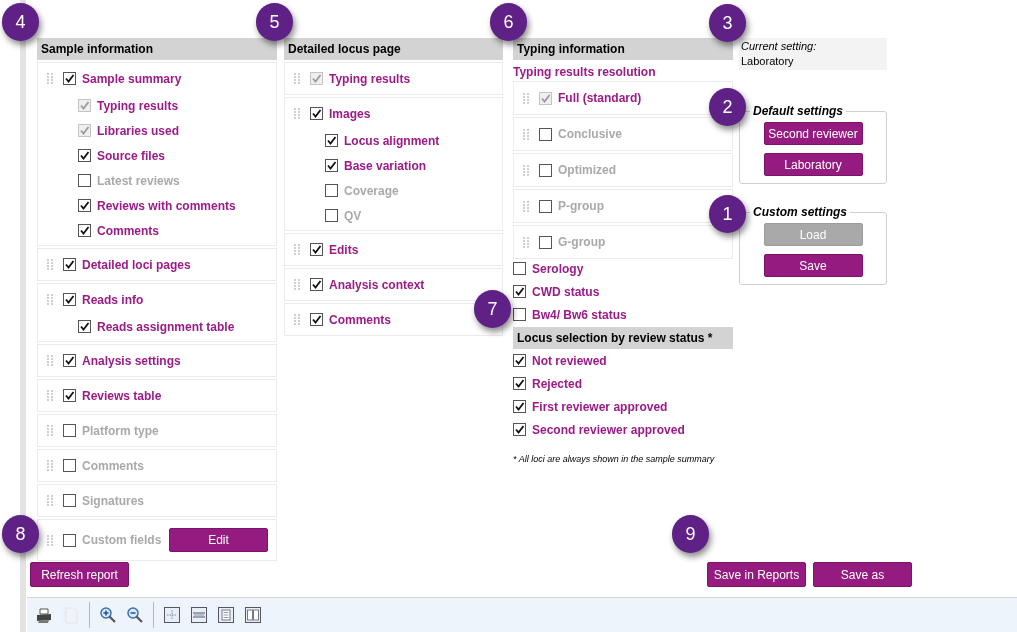 The width and height of the screenshot is (1017, 632). What do you see at coordinates (579, 314) in the screenshot?
I see `checkbox-label: Bw4/ Bw6 status` at bounding box center [579, 314].